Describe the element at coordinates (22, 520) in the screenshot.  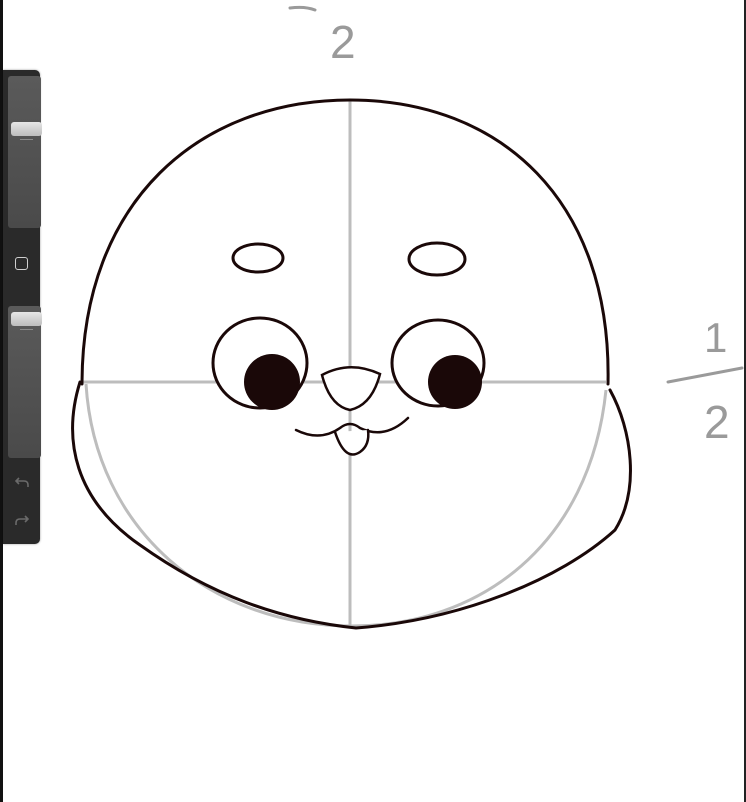
I see `redo-icon` at that location.